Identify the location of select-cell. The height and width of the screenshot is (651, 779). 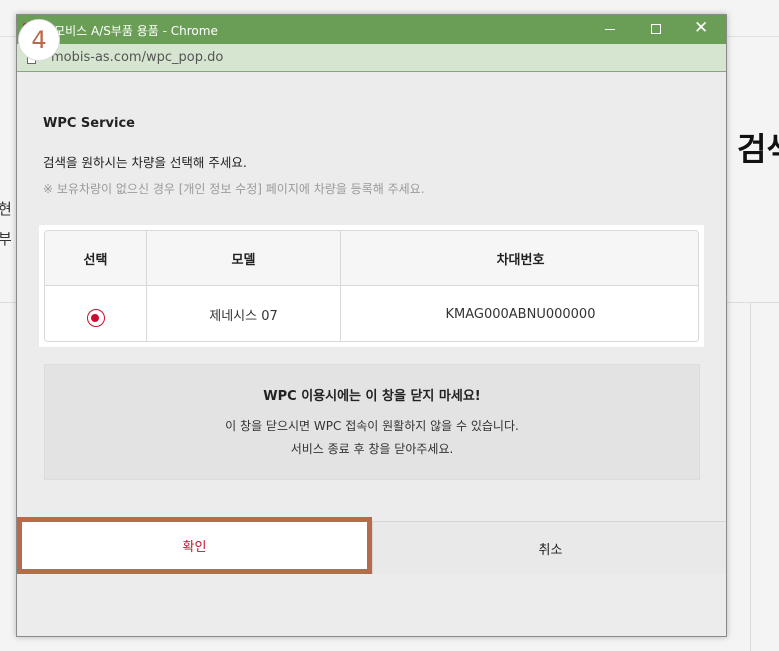
(96, 313).